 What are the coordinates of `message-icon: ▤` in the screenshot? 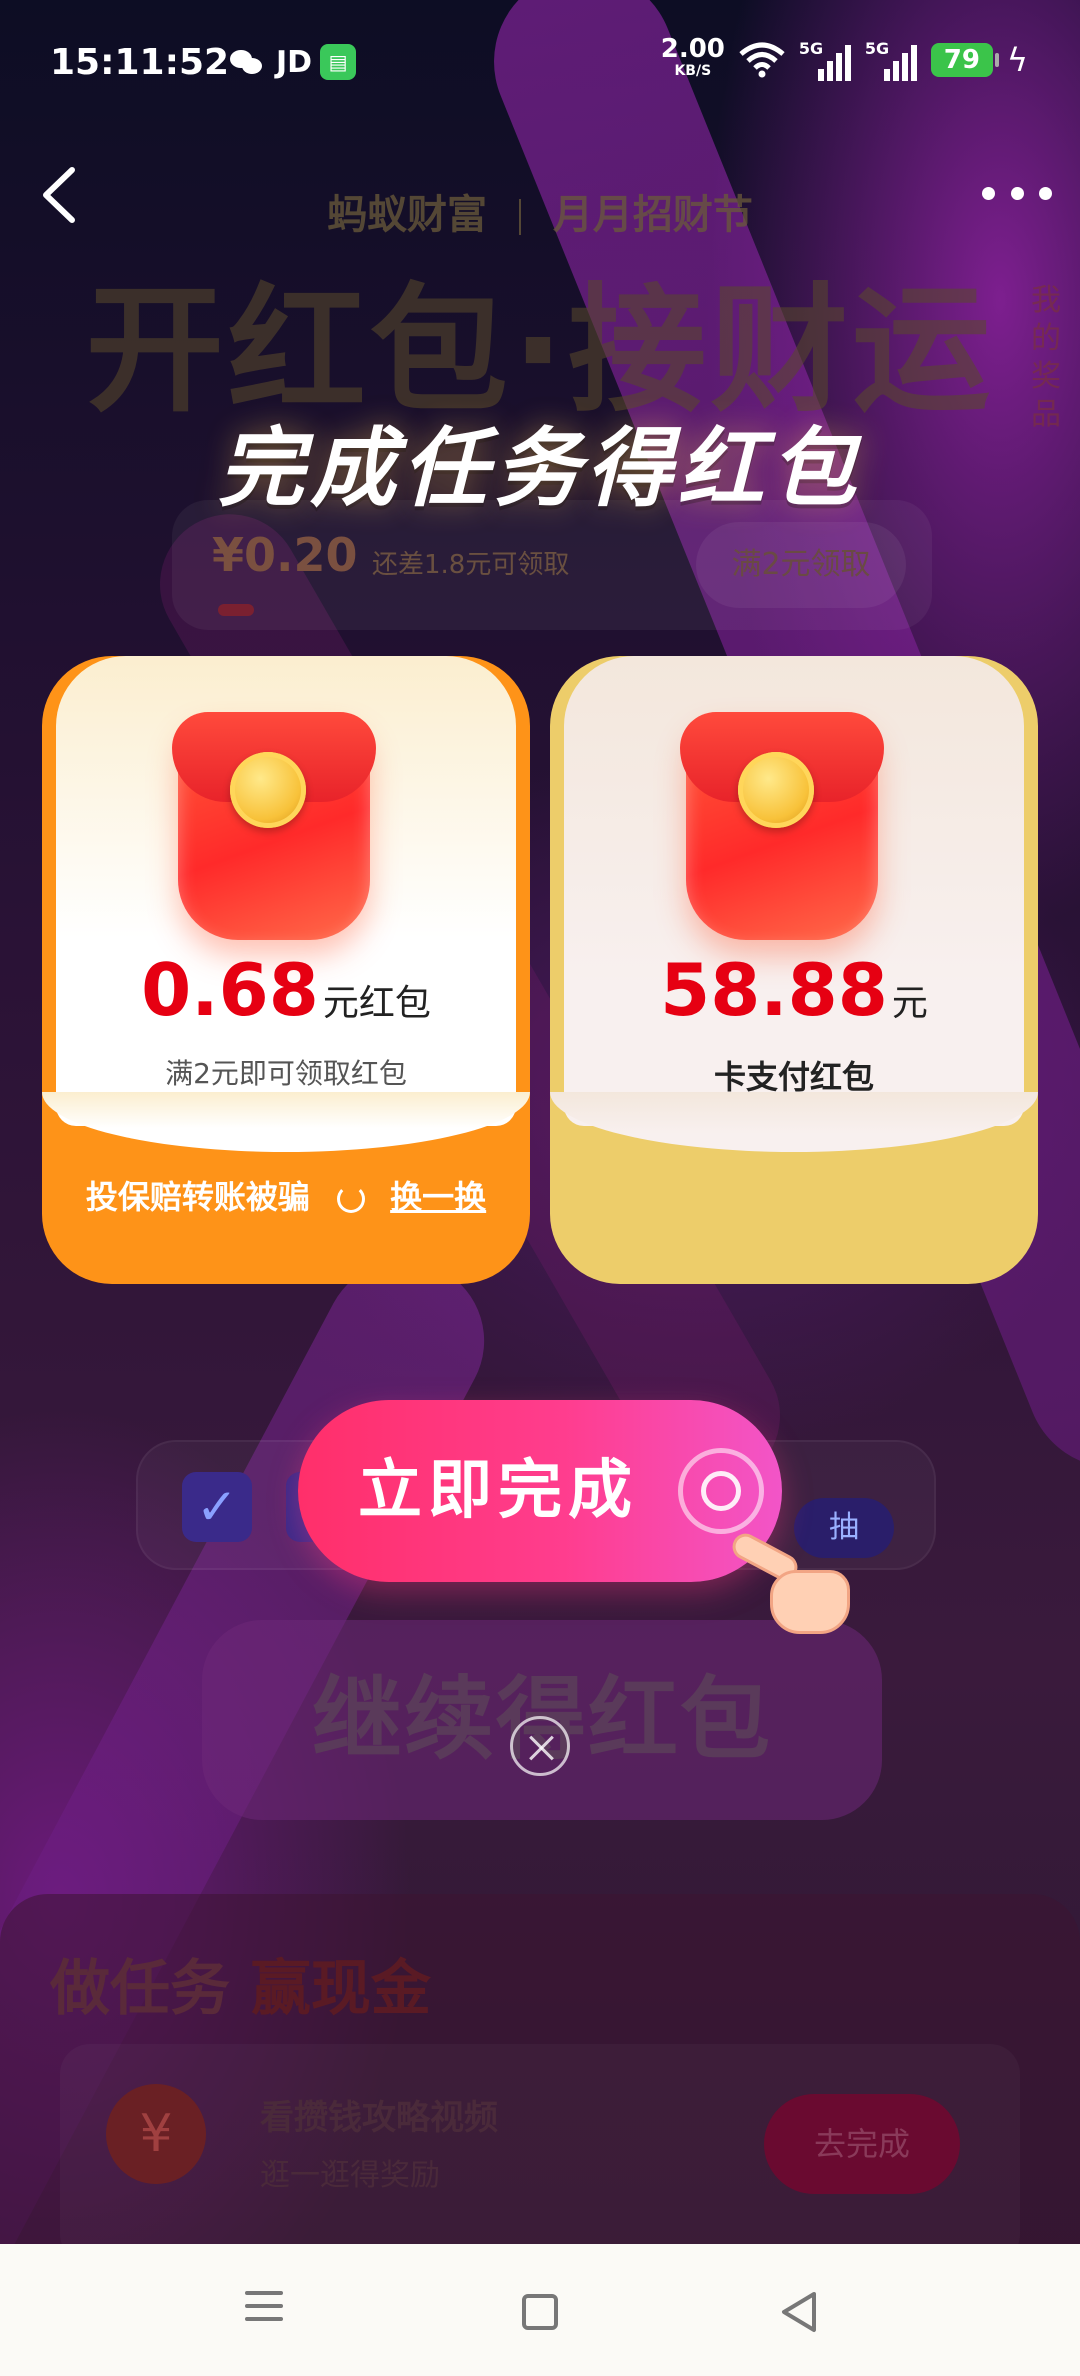 It's located at (338, 62).